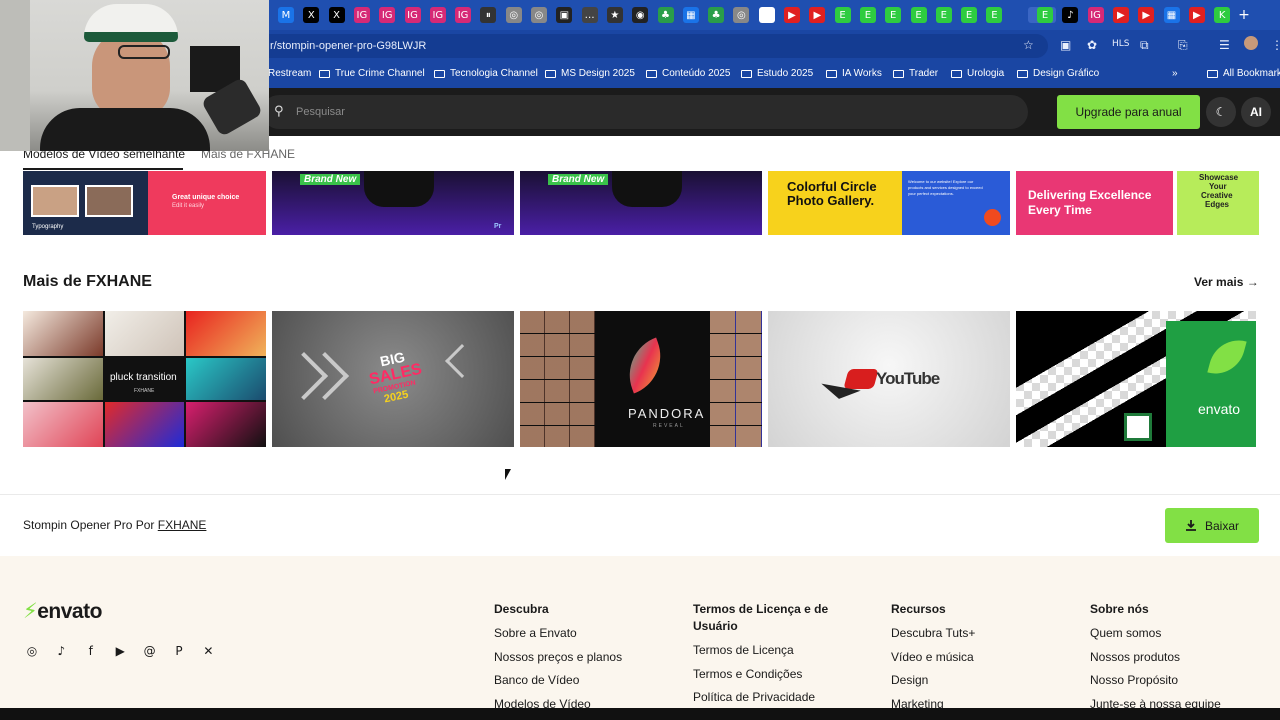 Image resolution: width=1280 pixels, height=720 pixels. I want to click on browser-tab: M, so click(286, 15).